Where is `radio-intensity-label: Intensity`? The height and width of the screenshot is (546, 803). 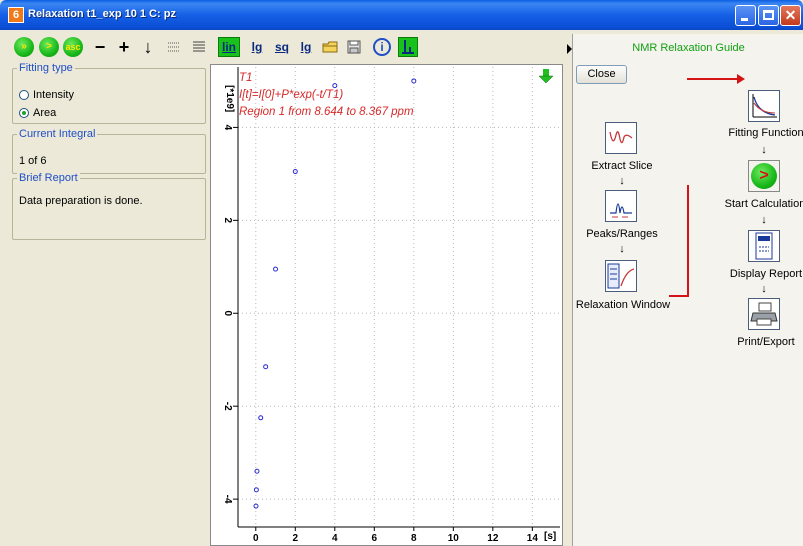 radio-intensity-label: Intensity is located at coordinates (53, 95).